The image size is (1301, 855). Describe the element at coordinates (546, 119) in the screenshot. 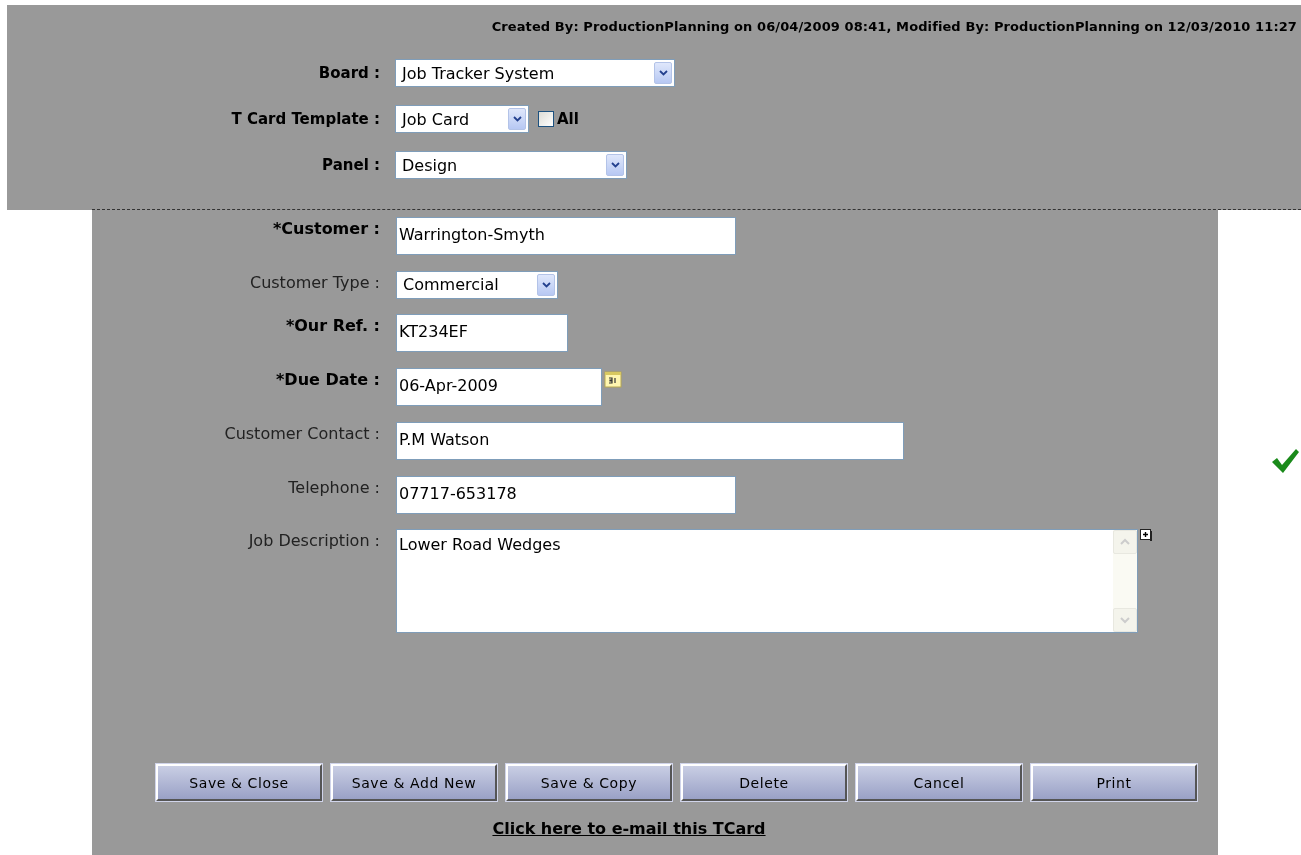

I see `checkbox` at that location.